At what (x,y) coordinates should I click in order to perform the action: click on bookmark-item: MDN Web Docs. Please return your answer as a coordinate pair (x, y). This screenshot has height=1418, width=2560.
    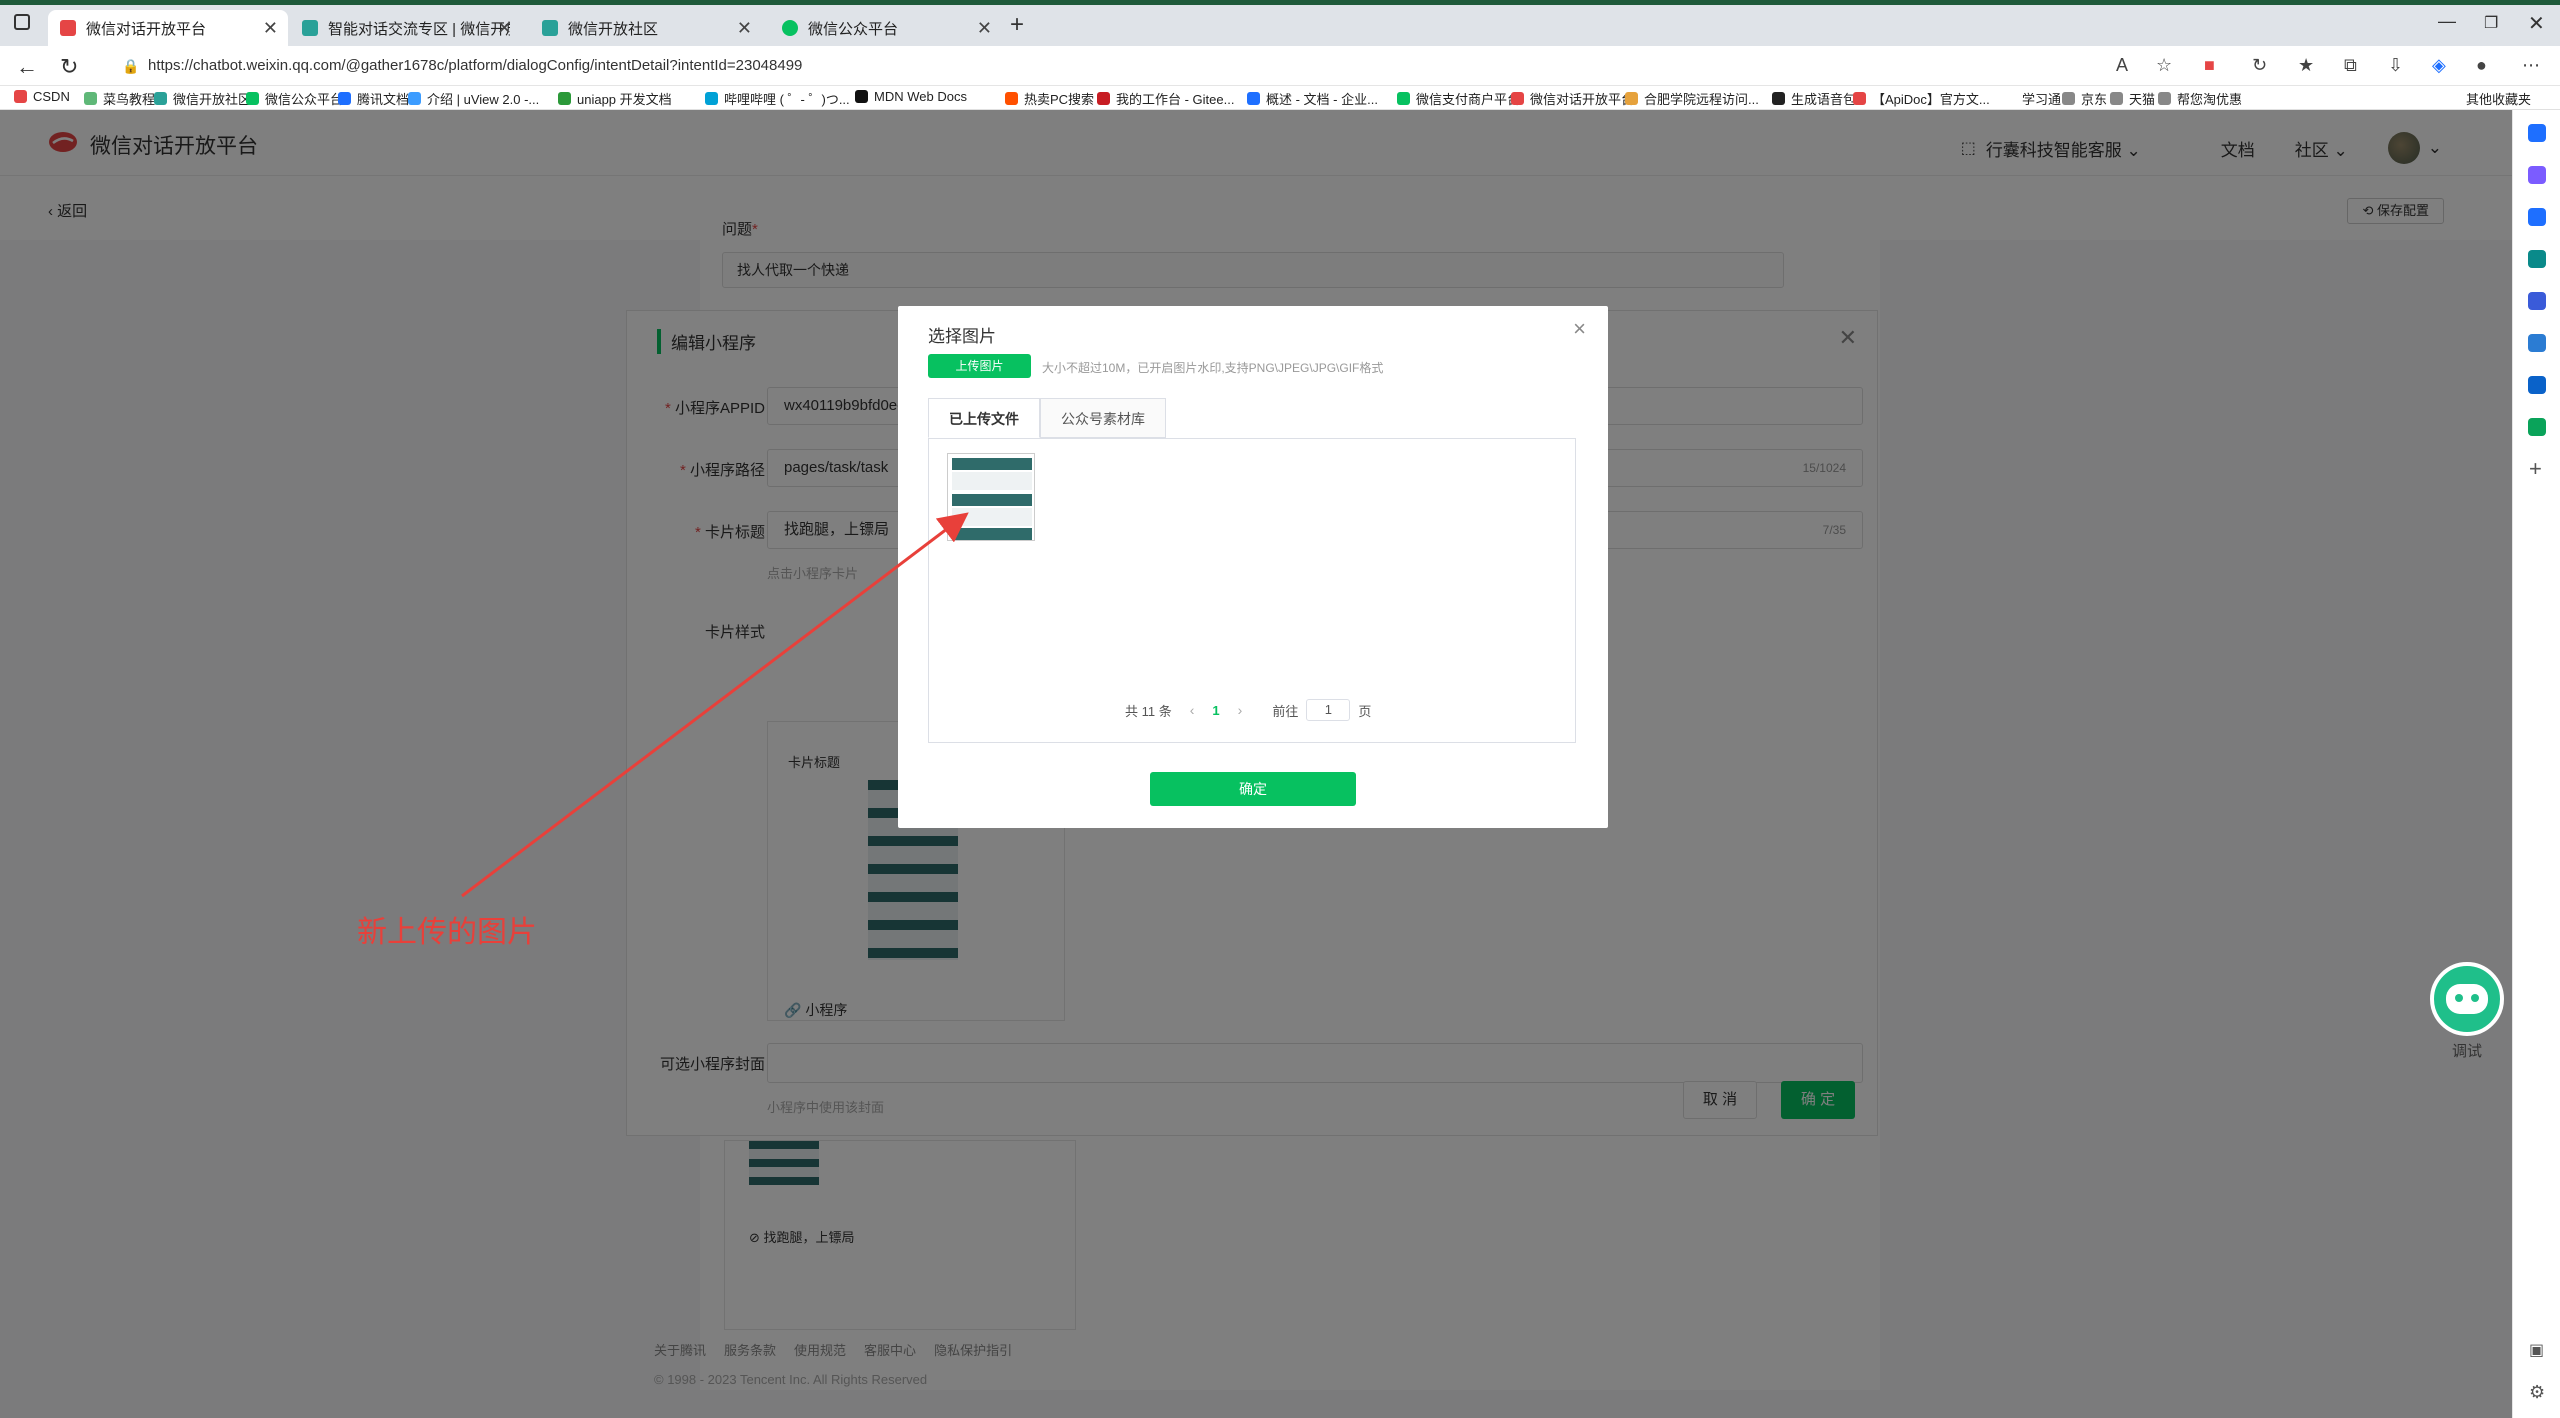
    Looking at the image, I should click on (911, 96).